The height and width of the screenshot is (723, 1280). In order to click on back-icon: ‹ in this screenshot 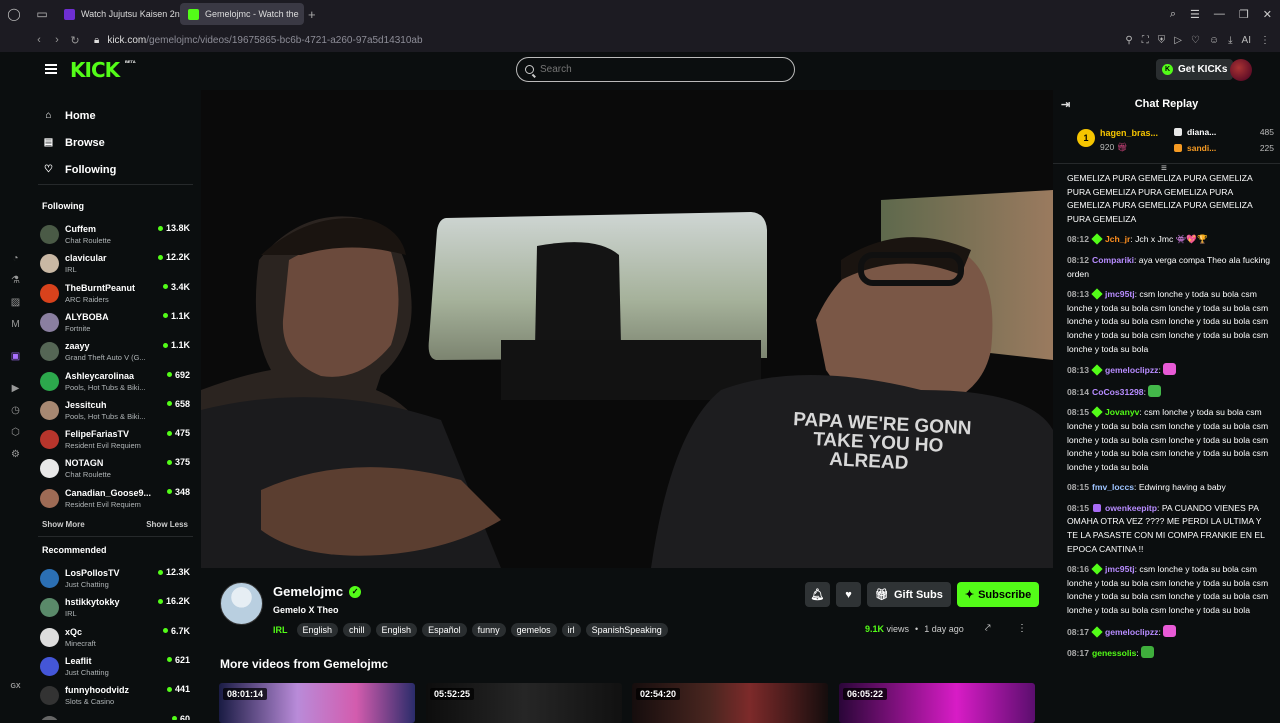, I will do `click(39, 40)`.